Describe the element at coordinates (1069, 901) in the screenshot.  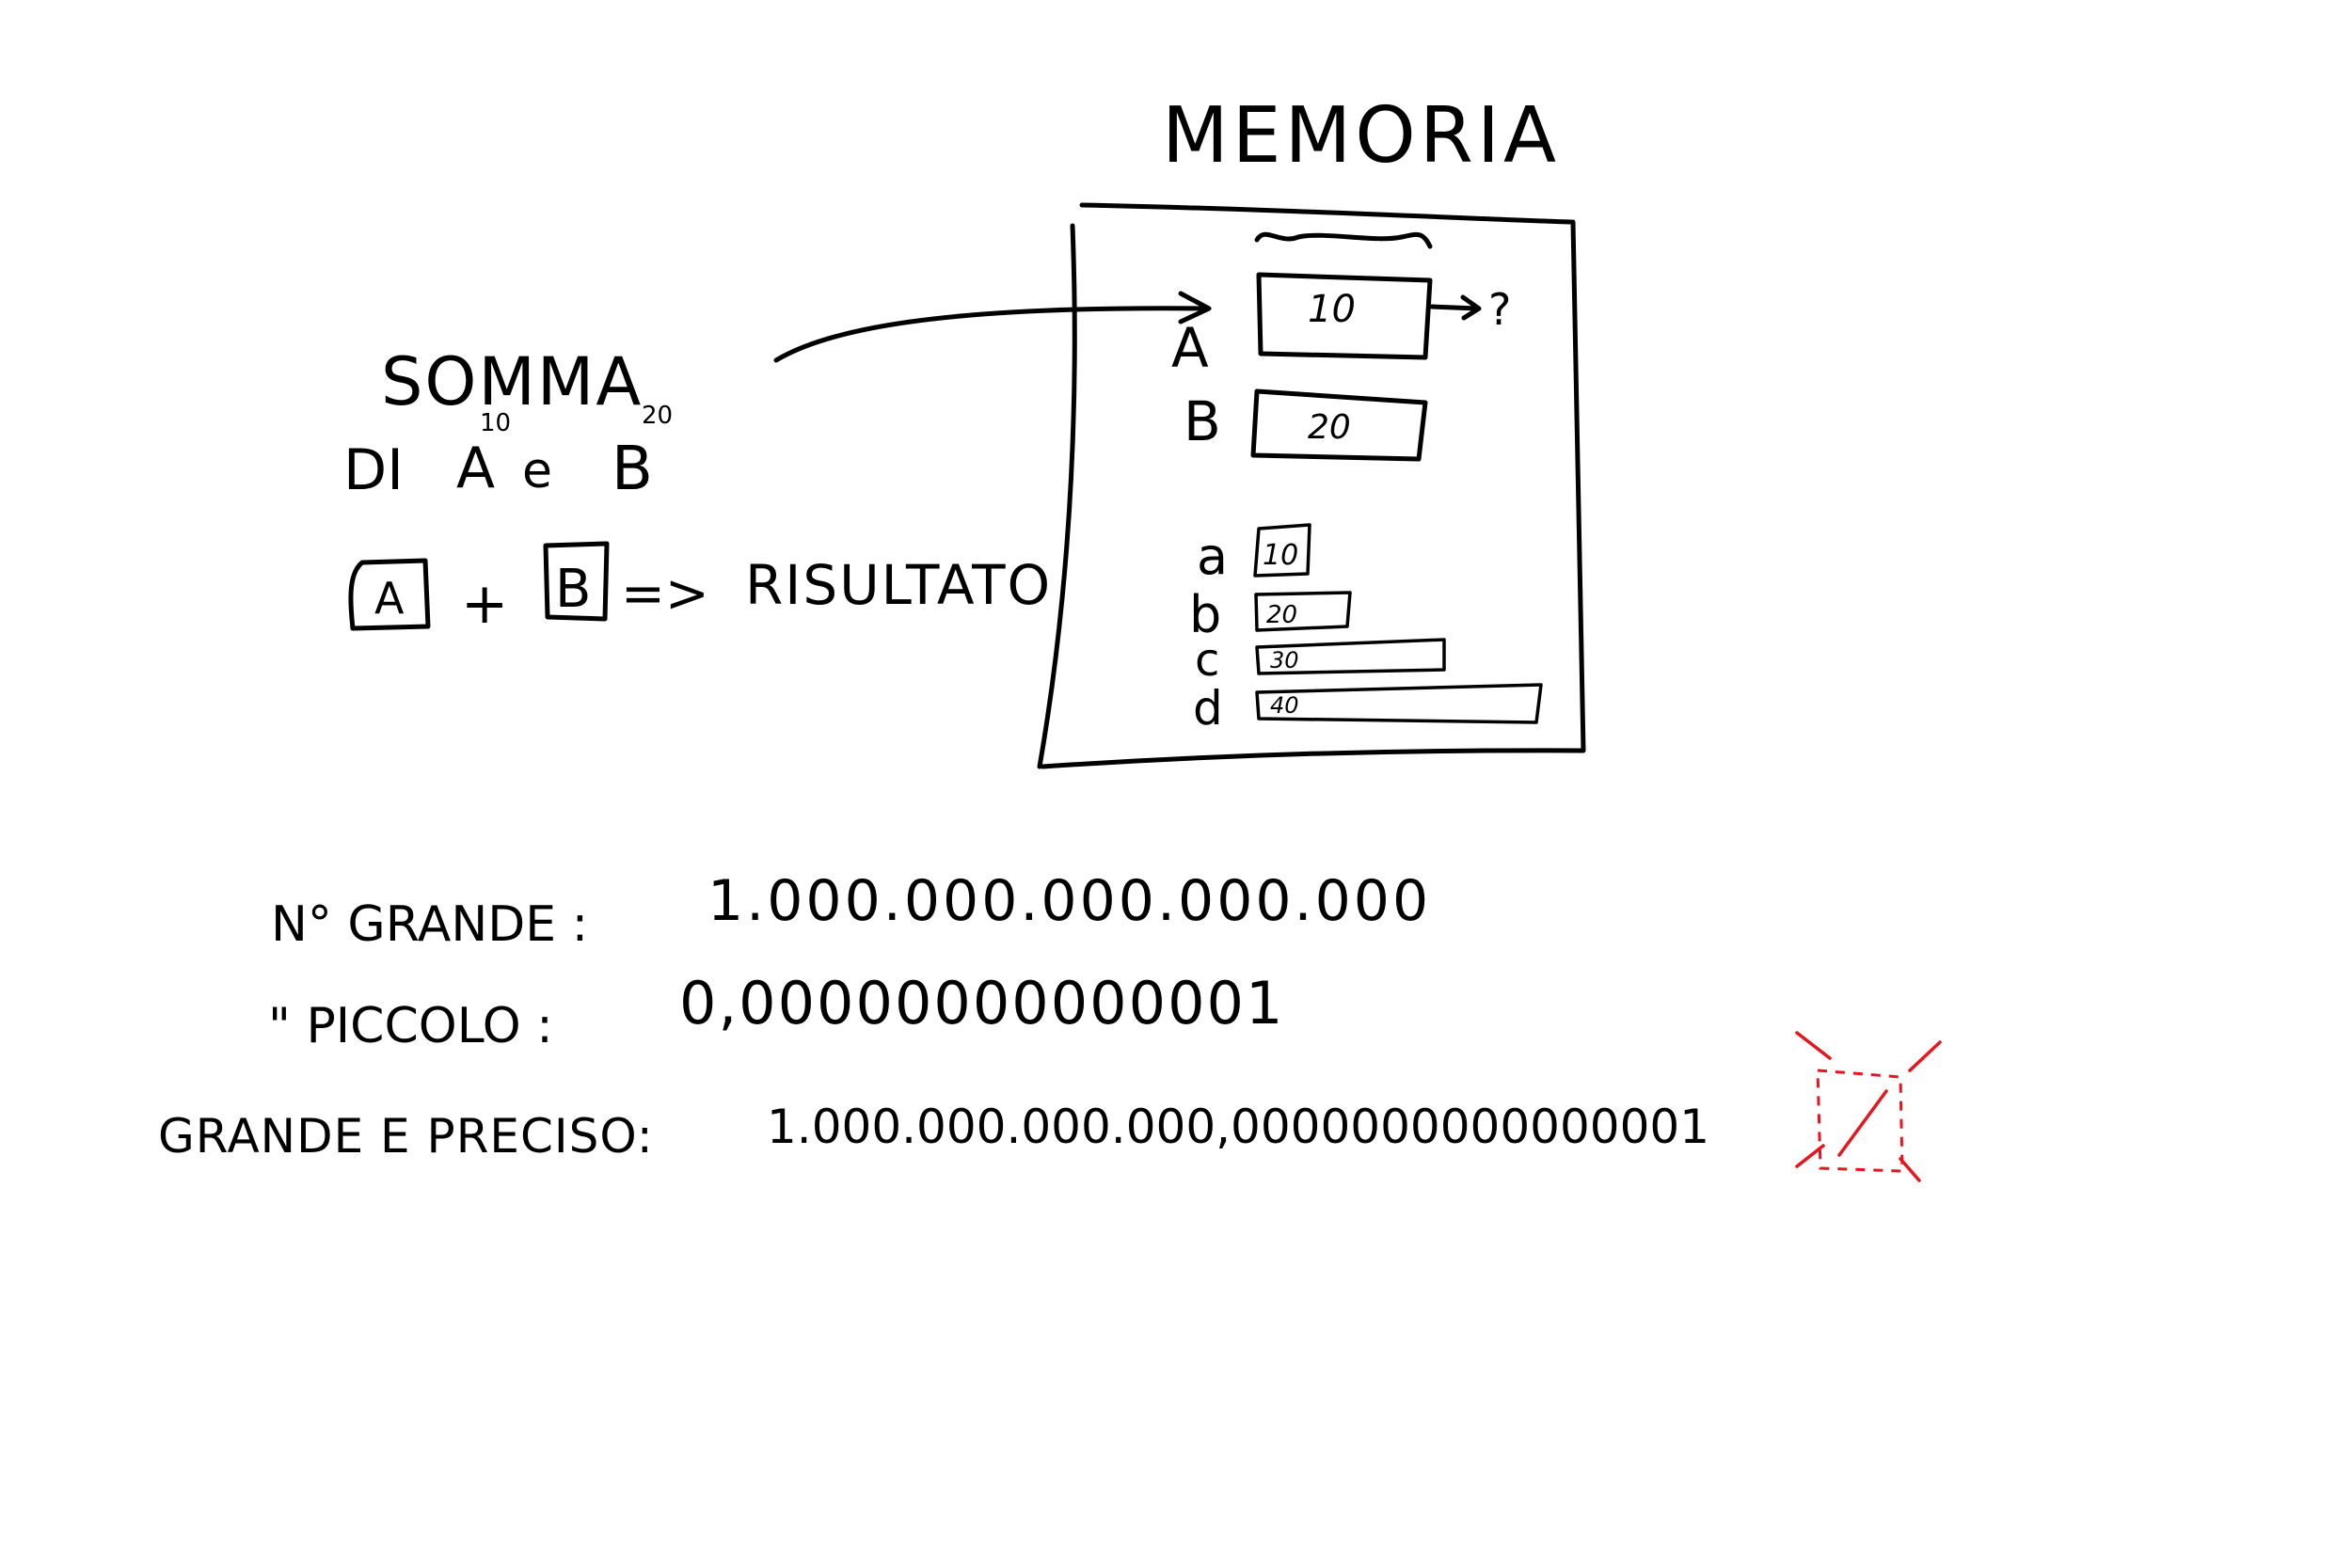
I see `big-number-value: 1.000.000.000.000.000` at that location.